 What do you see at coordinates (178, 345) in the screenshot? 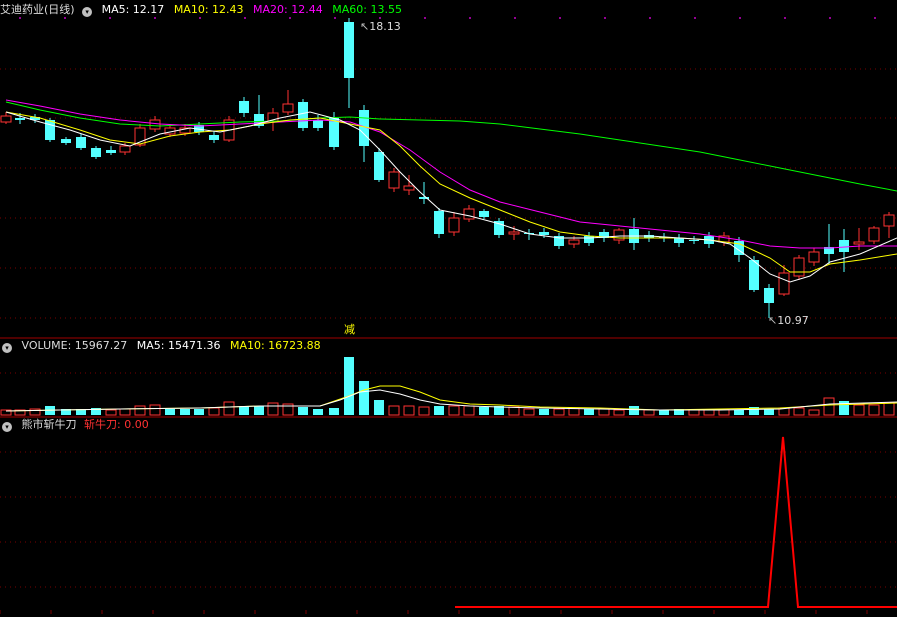
I see `volume-ma5-label: MA5: 15471.36` at bounding box center [178, 345].